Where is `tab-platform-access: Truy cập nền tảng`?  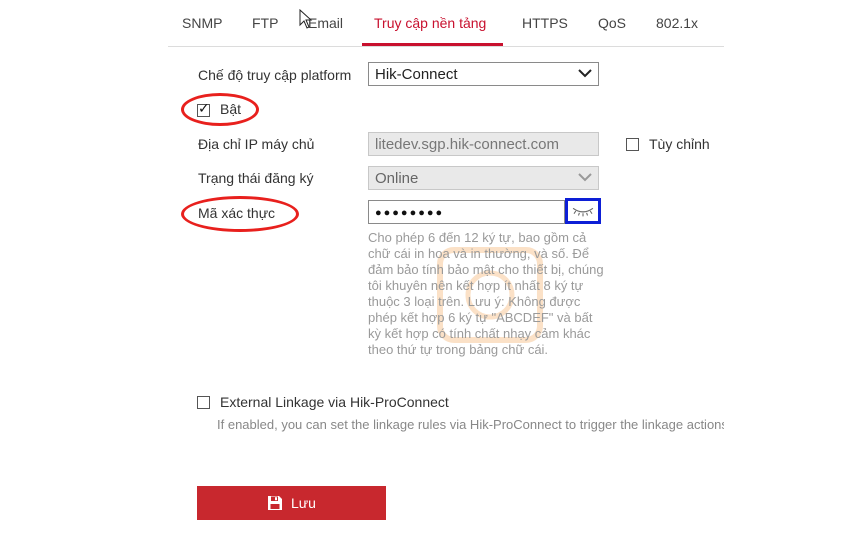
tab-platform-access: Truy cập nền tảng is located at coordinates (430, 23).